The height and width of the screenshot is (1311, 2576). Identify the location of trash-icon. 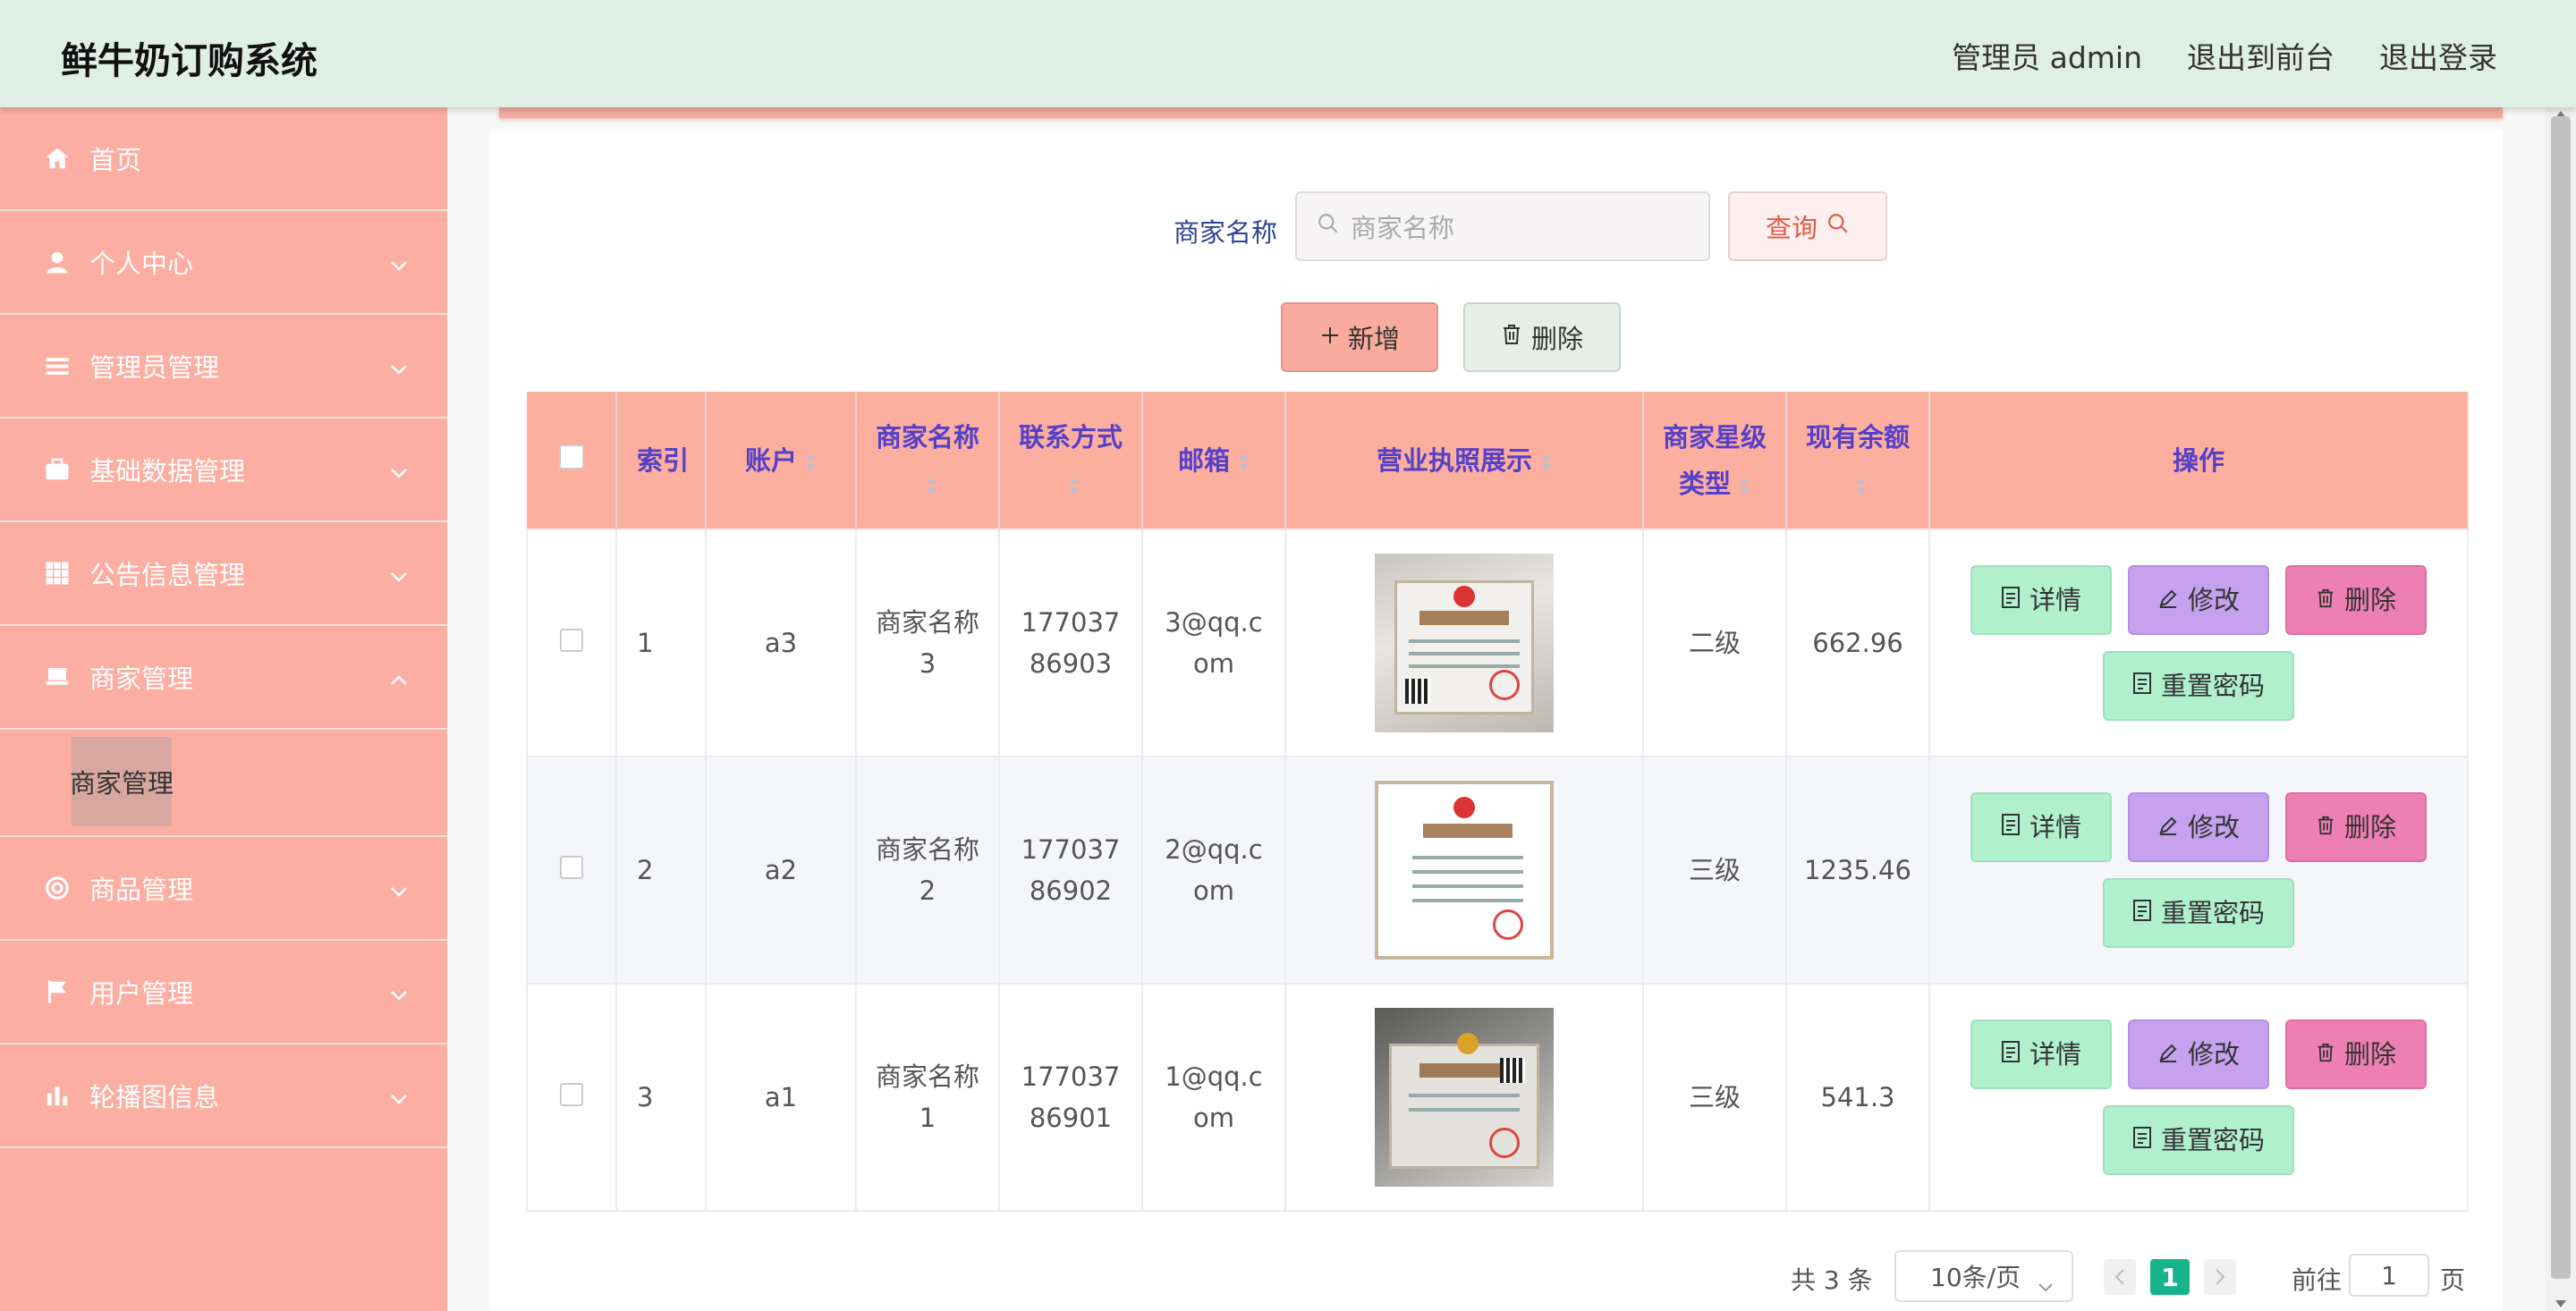
(2325, 1054).